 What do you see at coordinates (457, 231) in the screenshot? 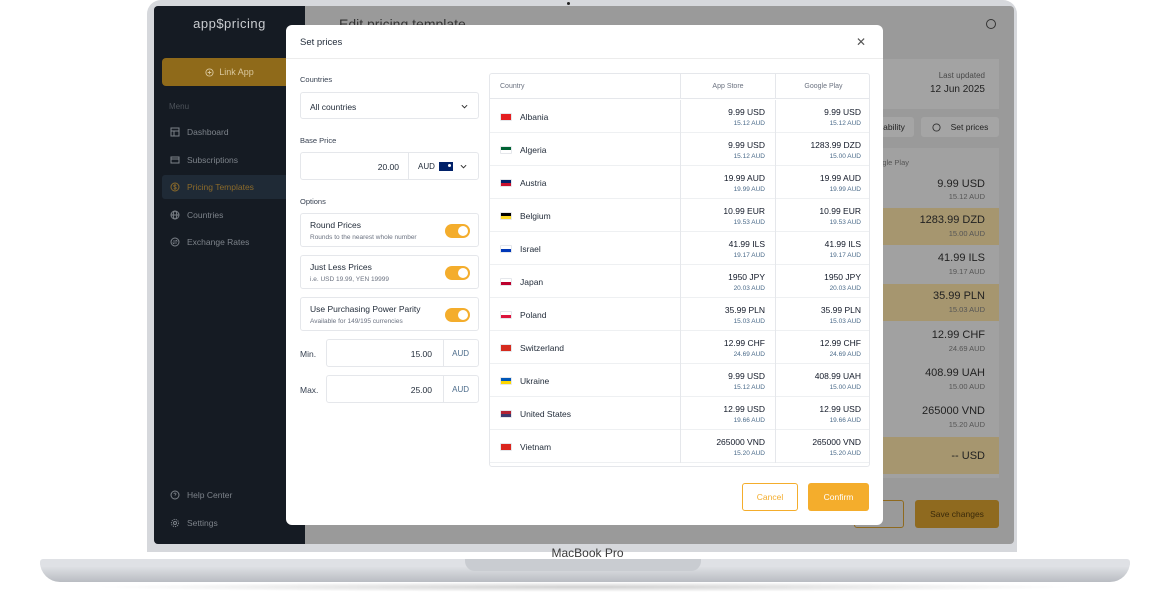
I see `round-prices-toggle` at bounding box center [457, 231].